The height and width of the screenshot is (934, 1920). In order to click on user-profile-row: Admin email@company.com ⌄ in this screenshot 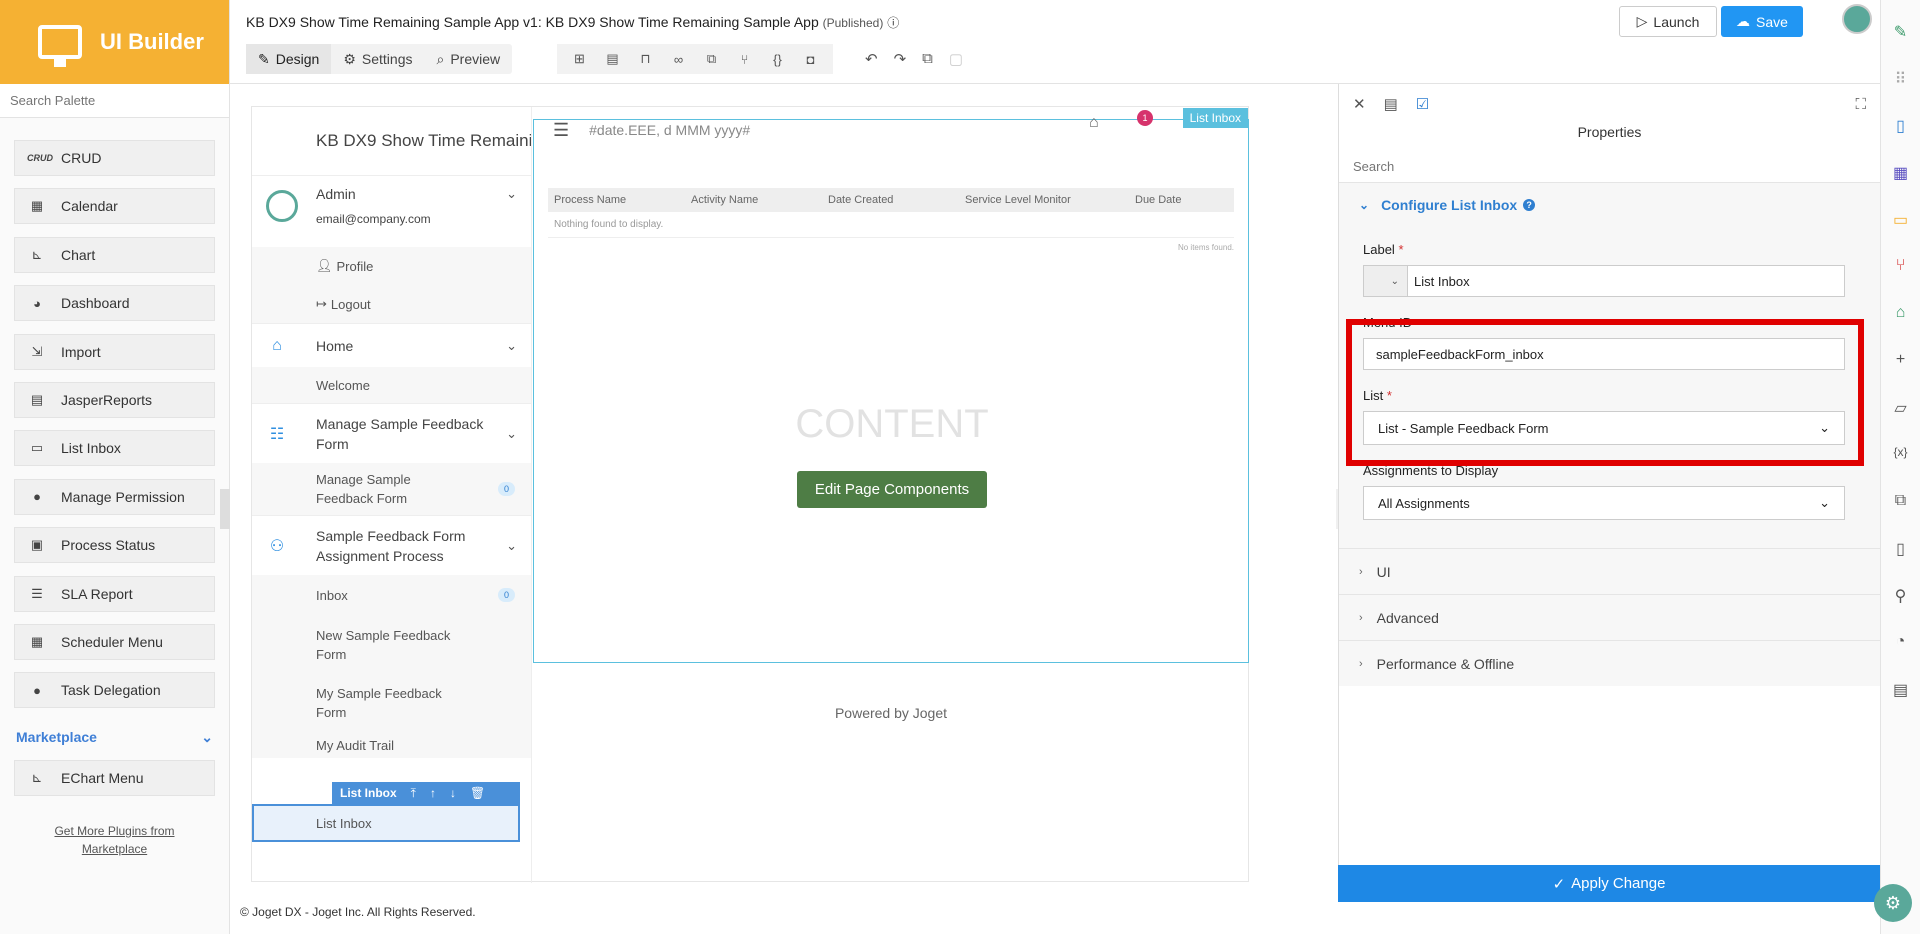, I will do `click(391, 211)`.